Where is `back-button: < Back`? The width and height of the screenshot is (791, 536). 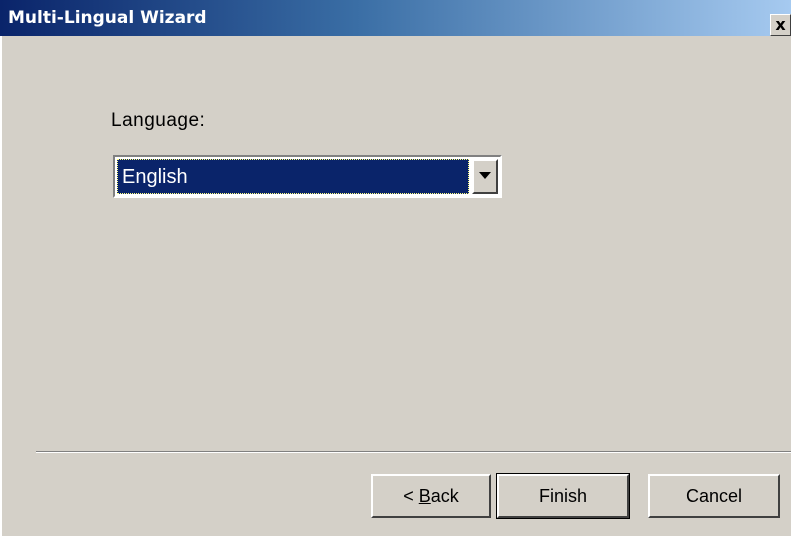
back-button: < Back is located at coordinates (431, 496).